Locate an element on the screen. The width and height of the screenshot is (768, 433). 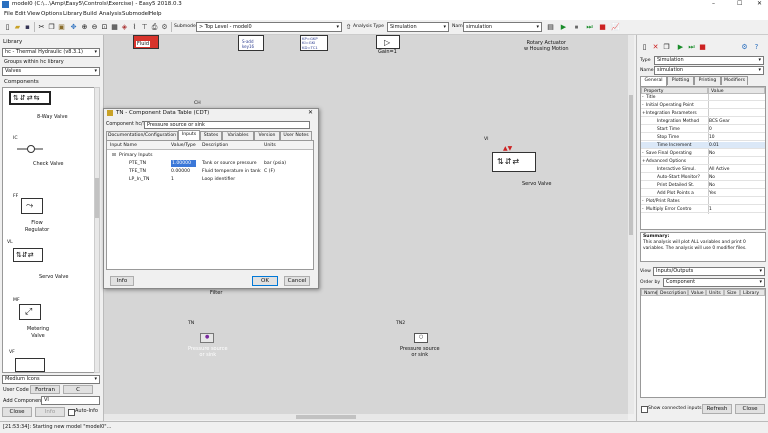
tab-documentation: Documentation/Configuration is located at coordinates (142, 135).